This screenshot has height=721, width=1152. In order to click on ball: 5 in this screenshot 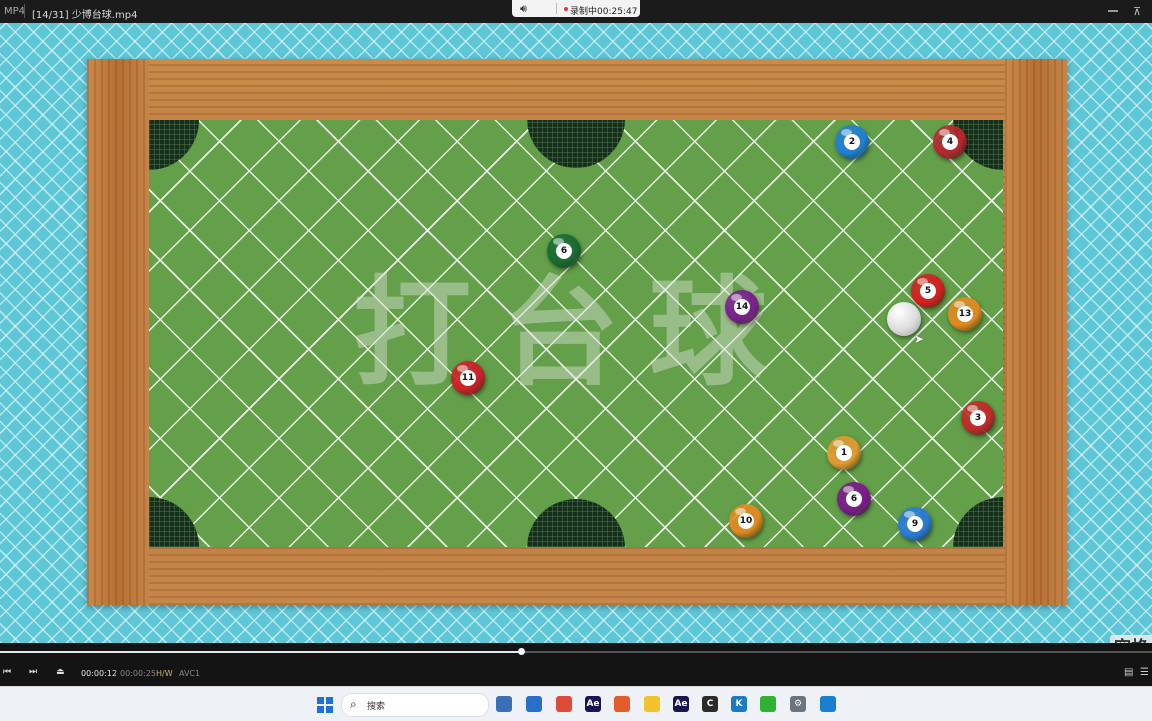, I will do `click(928, 291)`.